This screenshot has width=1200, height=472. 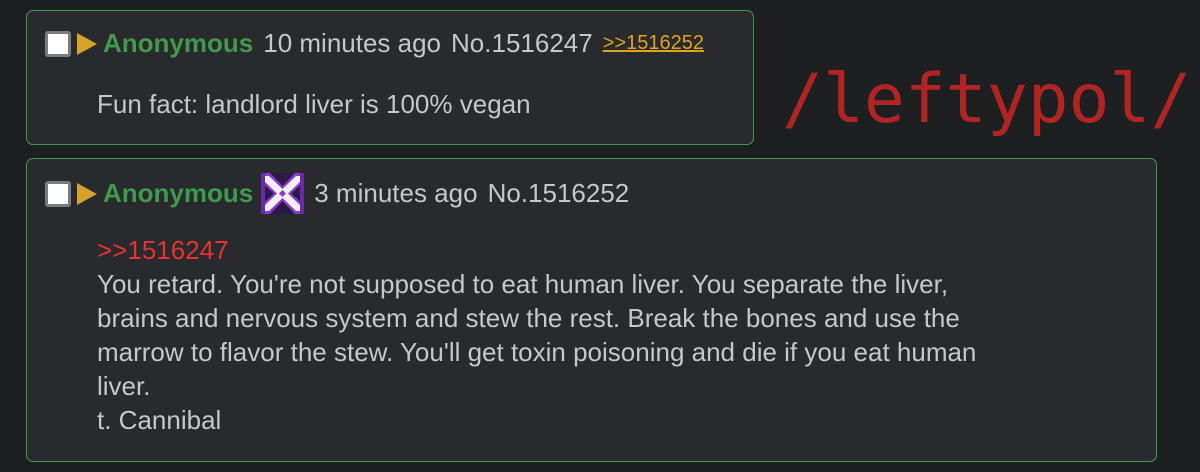 I want to click on quote-link: >>1516247, so click(x=536, y=250).